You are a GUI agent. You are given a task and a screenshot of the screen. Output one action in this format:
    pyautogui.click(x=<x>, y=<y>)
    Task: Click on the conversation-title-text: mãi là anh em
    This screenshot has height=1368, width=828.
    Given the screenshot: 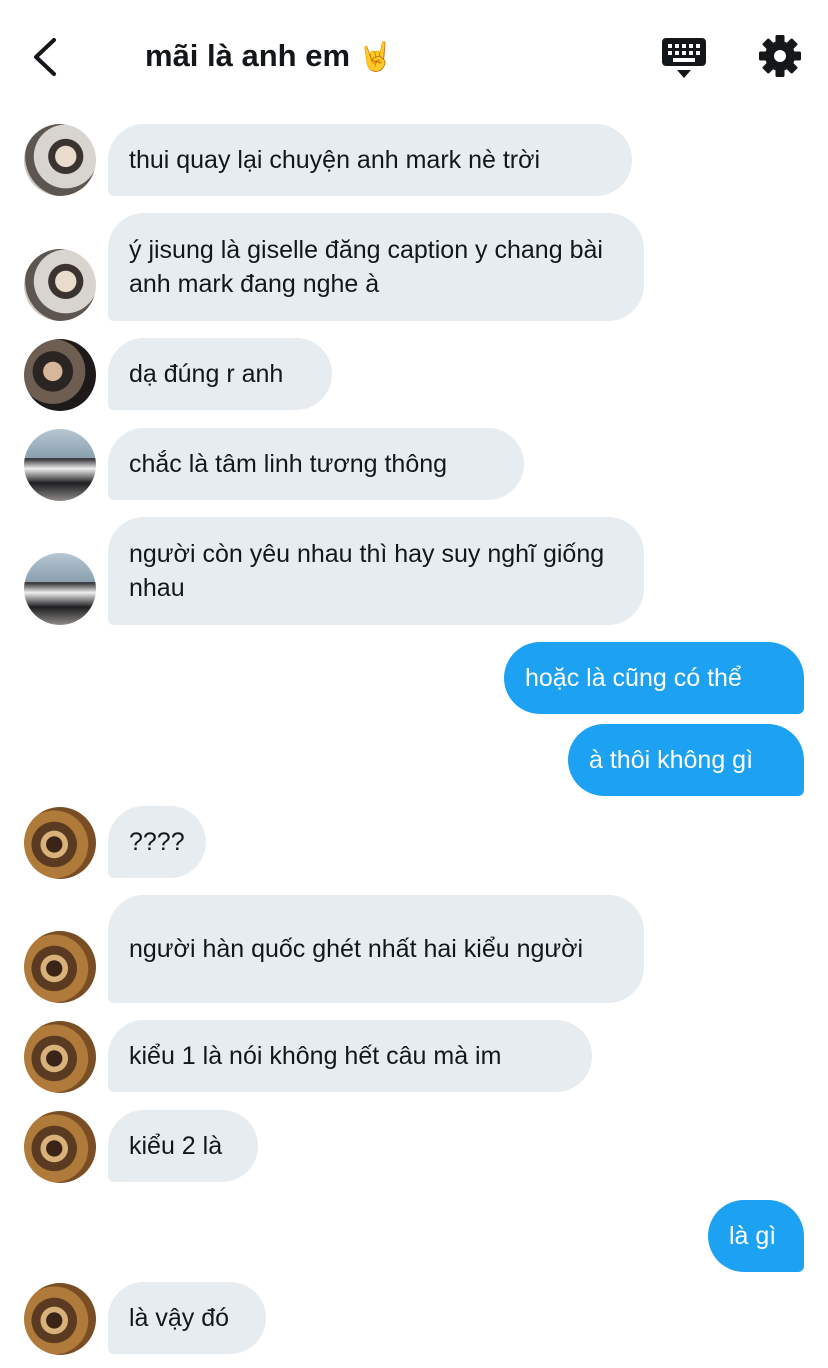 What is the action you would take?
    pyautogui.click(x=248, y=55)
    